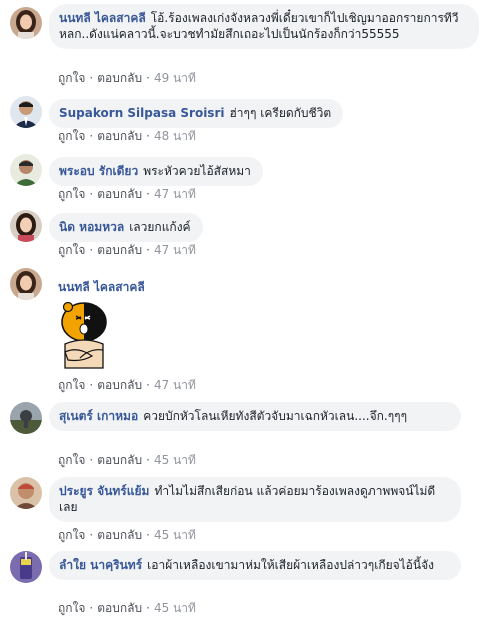 Image resolution: width=496 pixels, height=628 pixels. Describe the element at coordinates (160, 227) in the screenshot. I see `comment-text: เลวยกแก้งค์` at that location.